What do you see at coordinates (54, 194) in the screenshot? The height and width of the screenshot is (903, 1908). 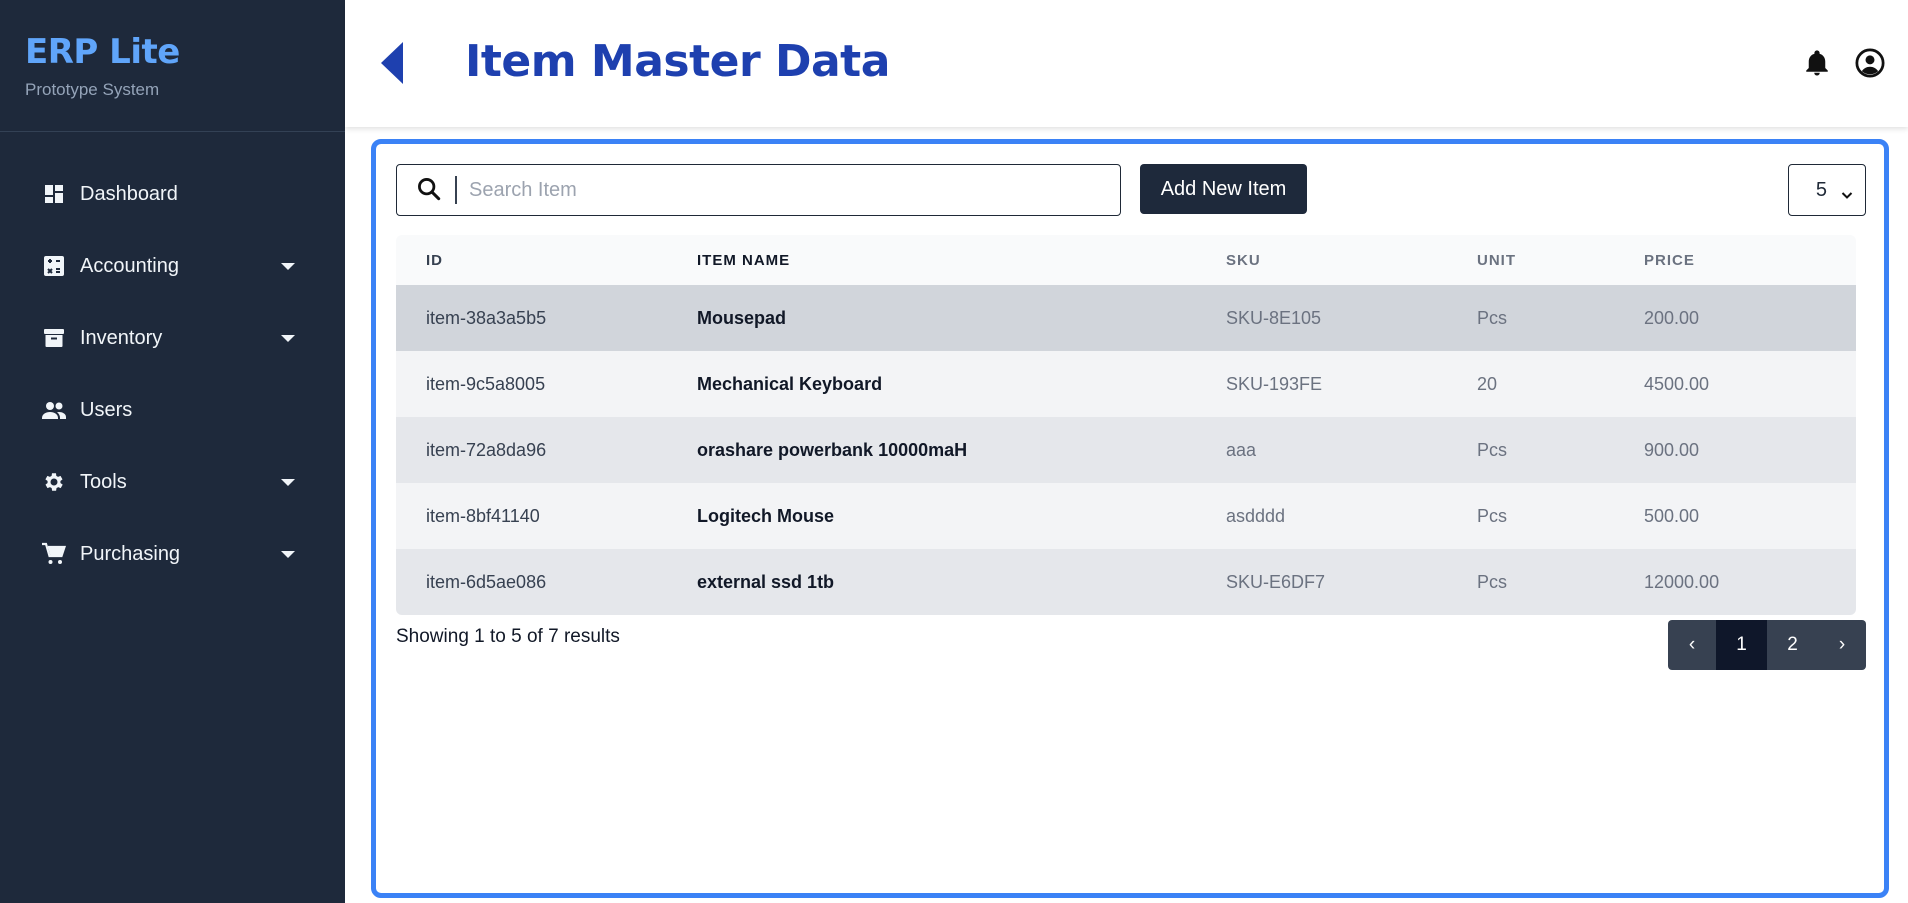 I see `dashboard-icon` at bounding box center [54, 194].